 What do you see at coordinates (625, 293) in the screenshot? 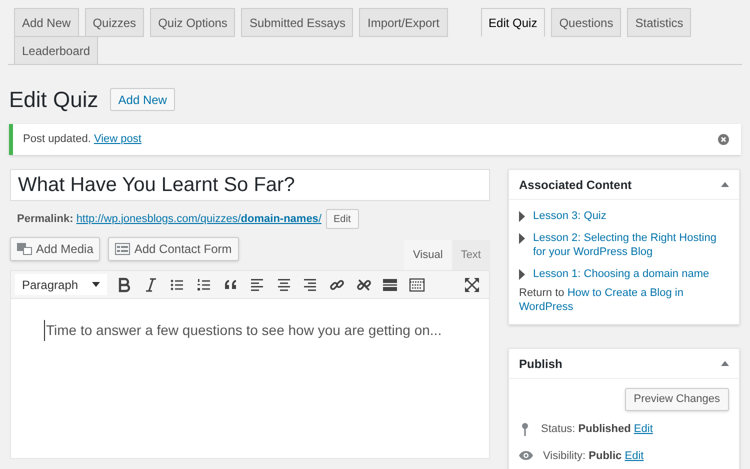
I see `course-link: How to Create a Blog in` at bounding box center [625, 293].